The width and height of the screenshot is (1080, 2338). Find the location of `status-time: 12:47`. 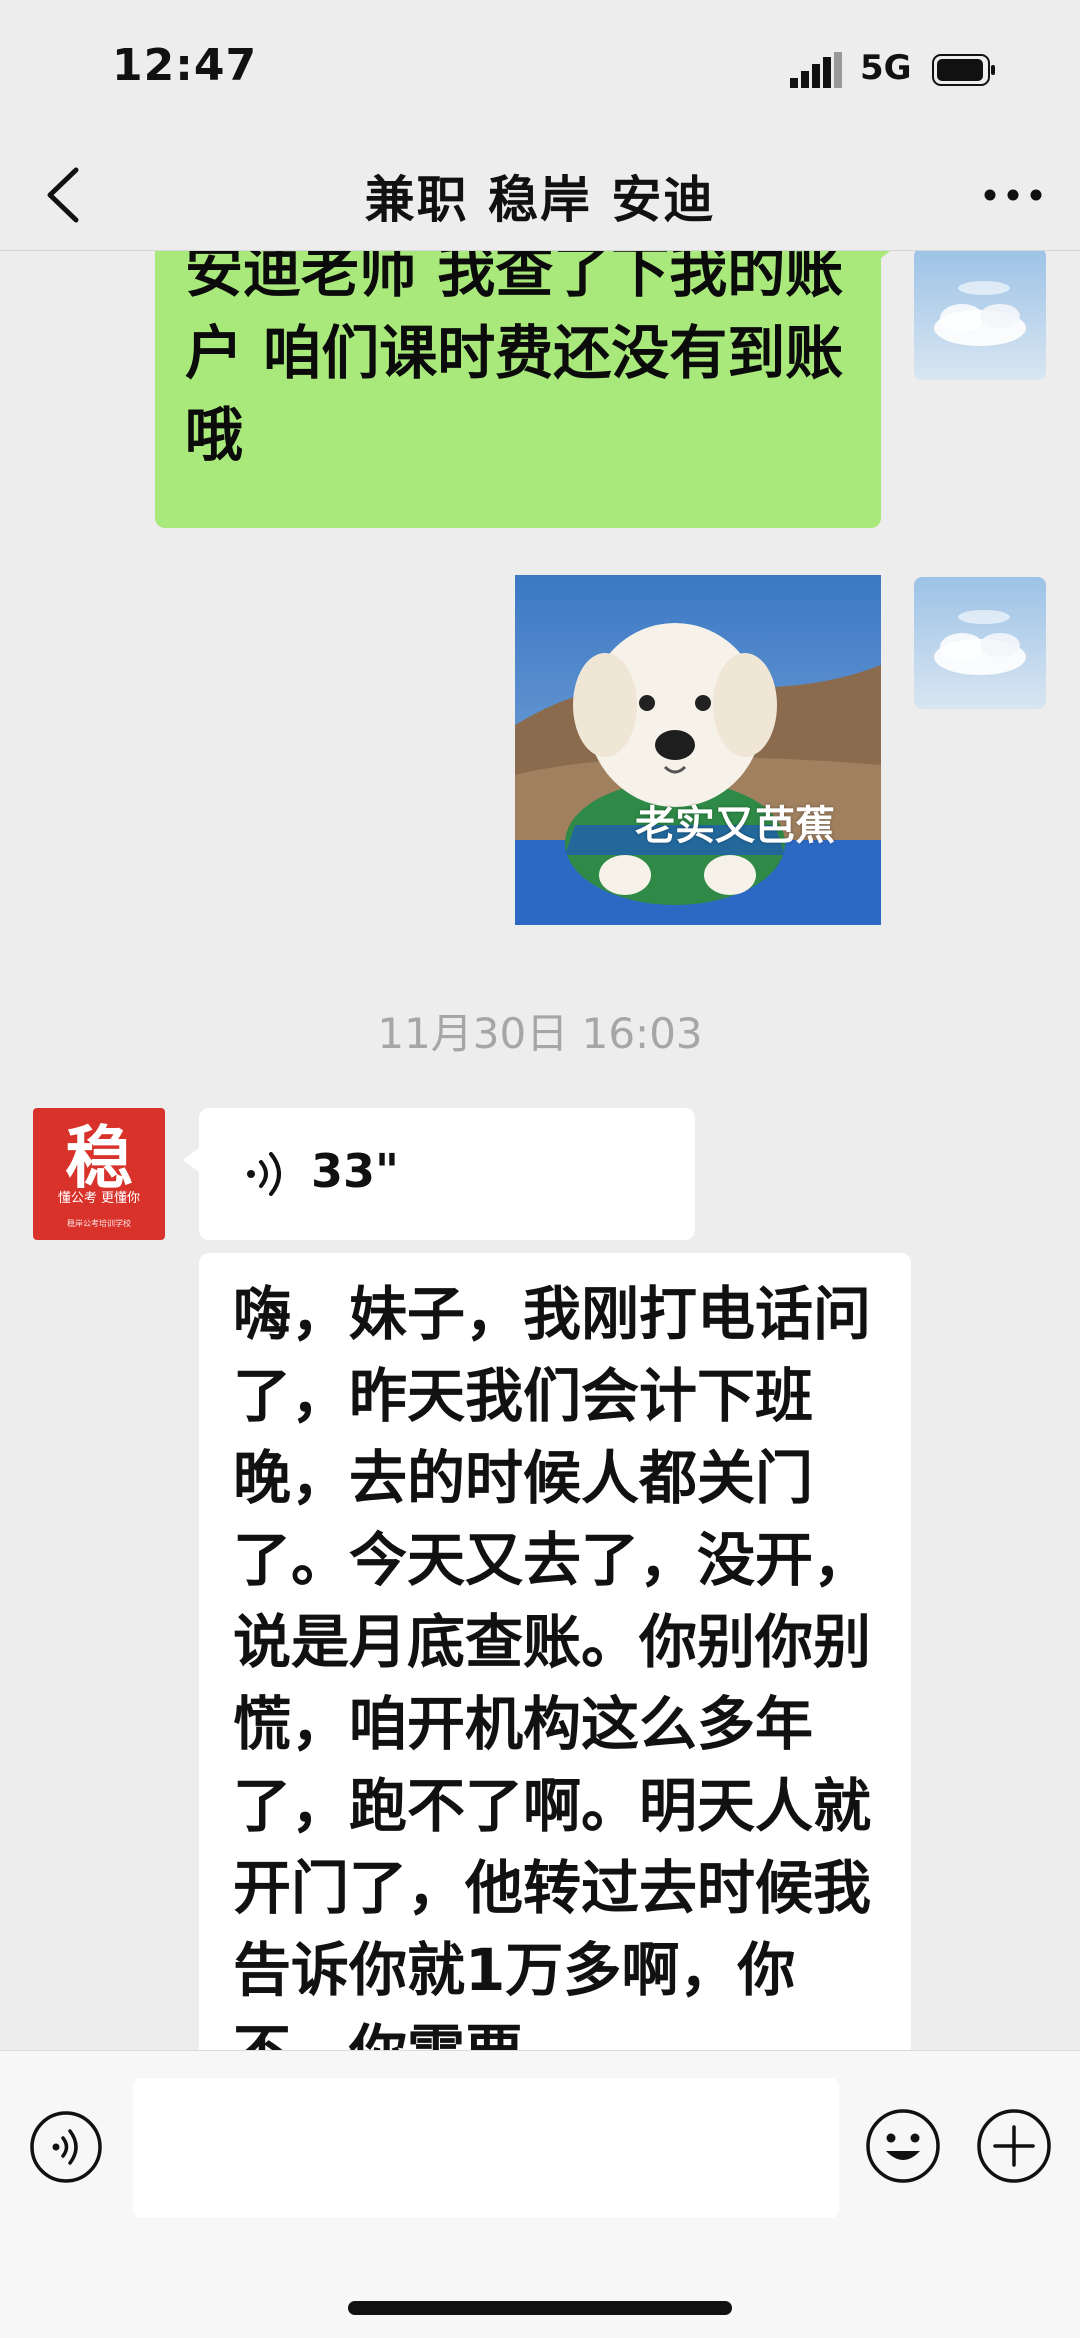

status-time: 12:47 is located at coordinates (185, 65).